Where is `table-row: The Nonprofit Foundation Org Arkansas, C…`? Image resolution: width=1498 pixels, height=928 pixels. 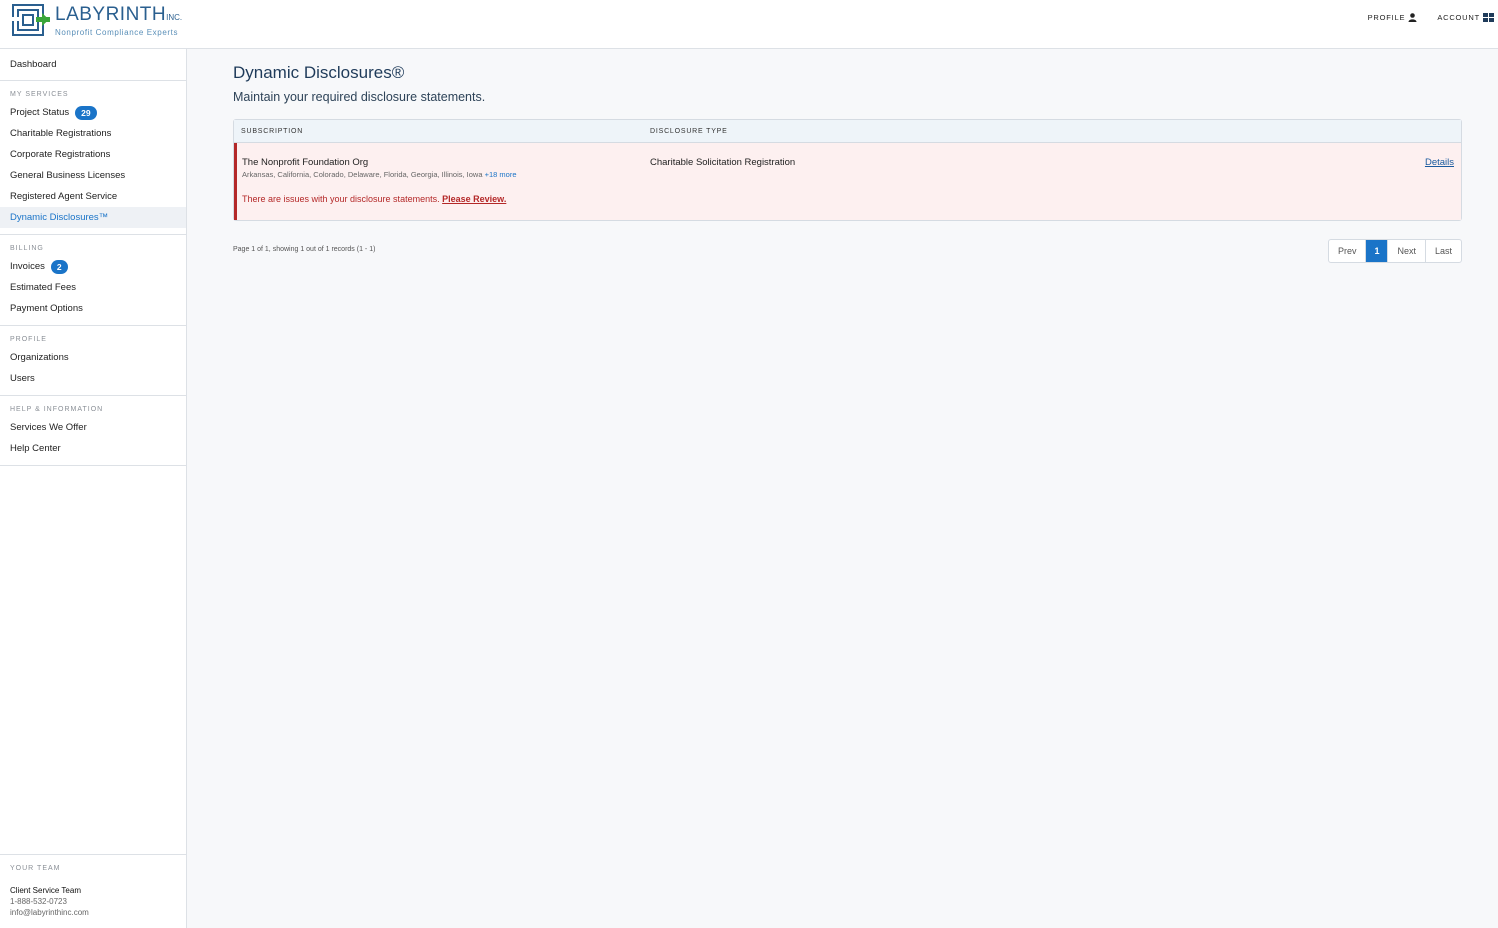 table-row: The Nonprofit Foundation Org Arkansas, C… is located at coordinates (847, 181).